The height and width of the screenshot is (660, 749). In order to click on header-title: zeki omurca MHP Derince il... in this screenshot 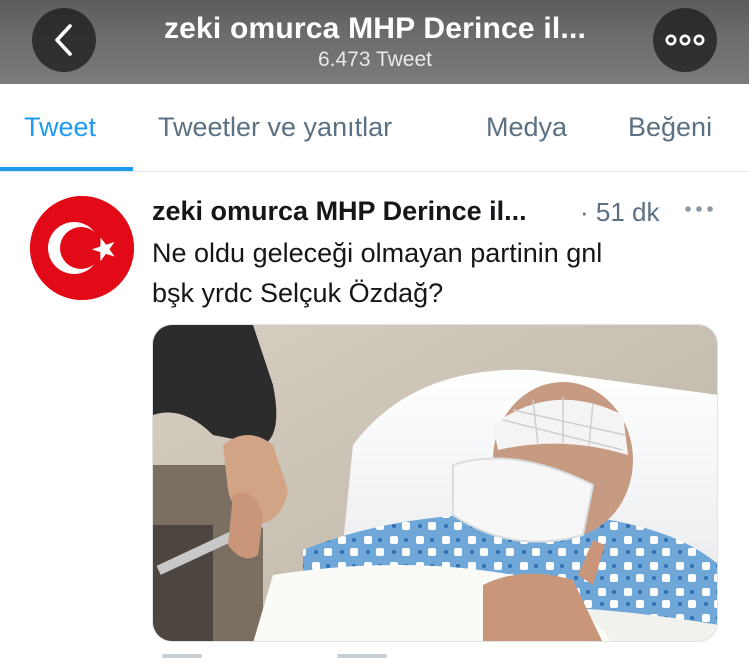, I will do `click(375, 28)`.